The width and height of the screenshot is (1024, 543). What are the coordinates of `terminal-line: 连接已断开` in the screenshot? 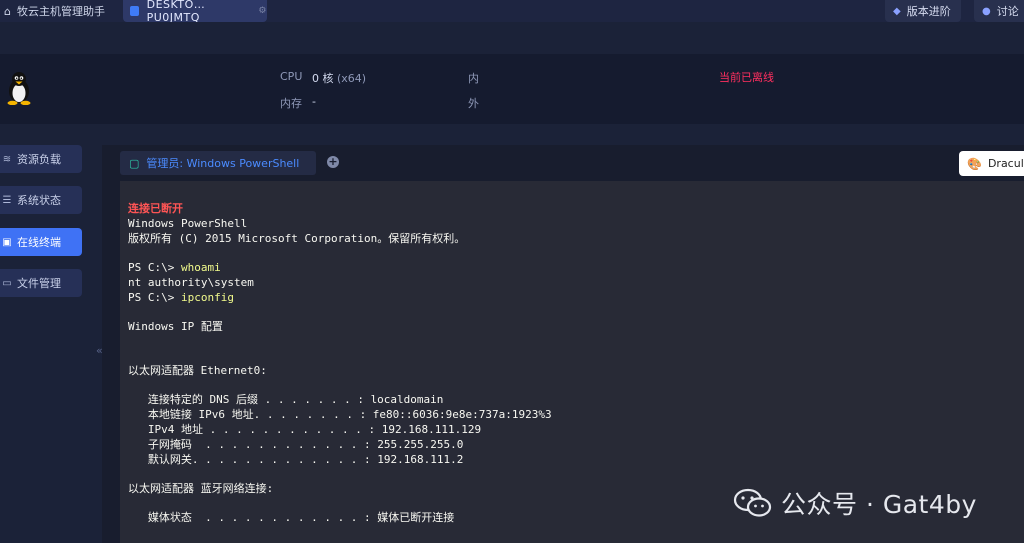 It's located at (155, 208).